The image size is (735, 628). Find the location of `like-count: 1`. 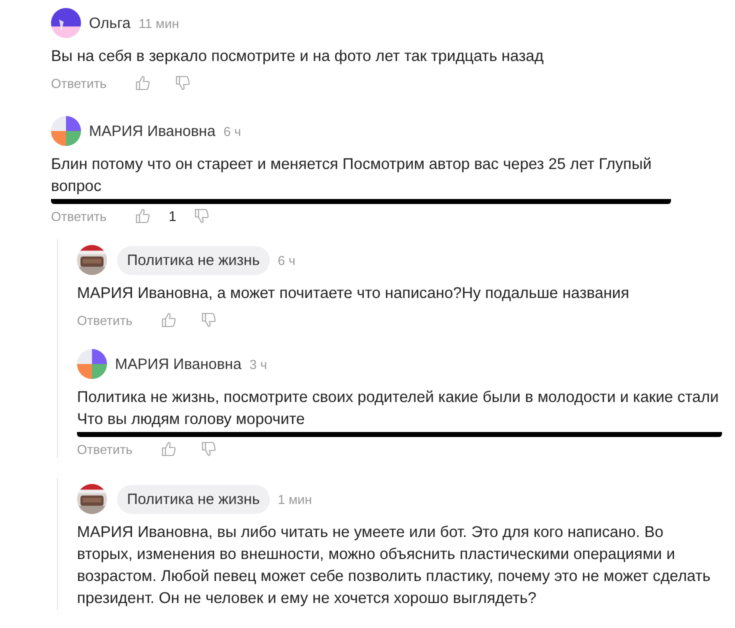

like-count: 1 is located at coordinates (172, 216).